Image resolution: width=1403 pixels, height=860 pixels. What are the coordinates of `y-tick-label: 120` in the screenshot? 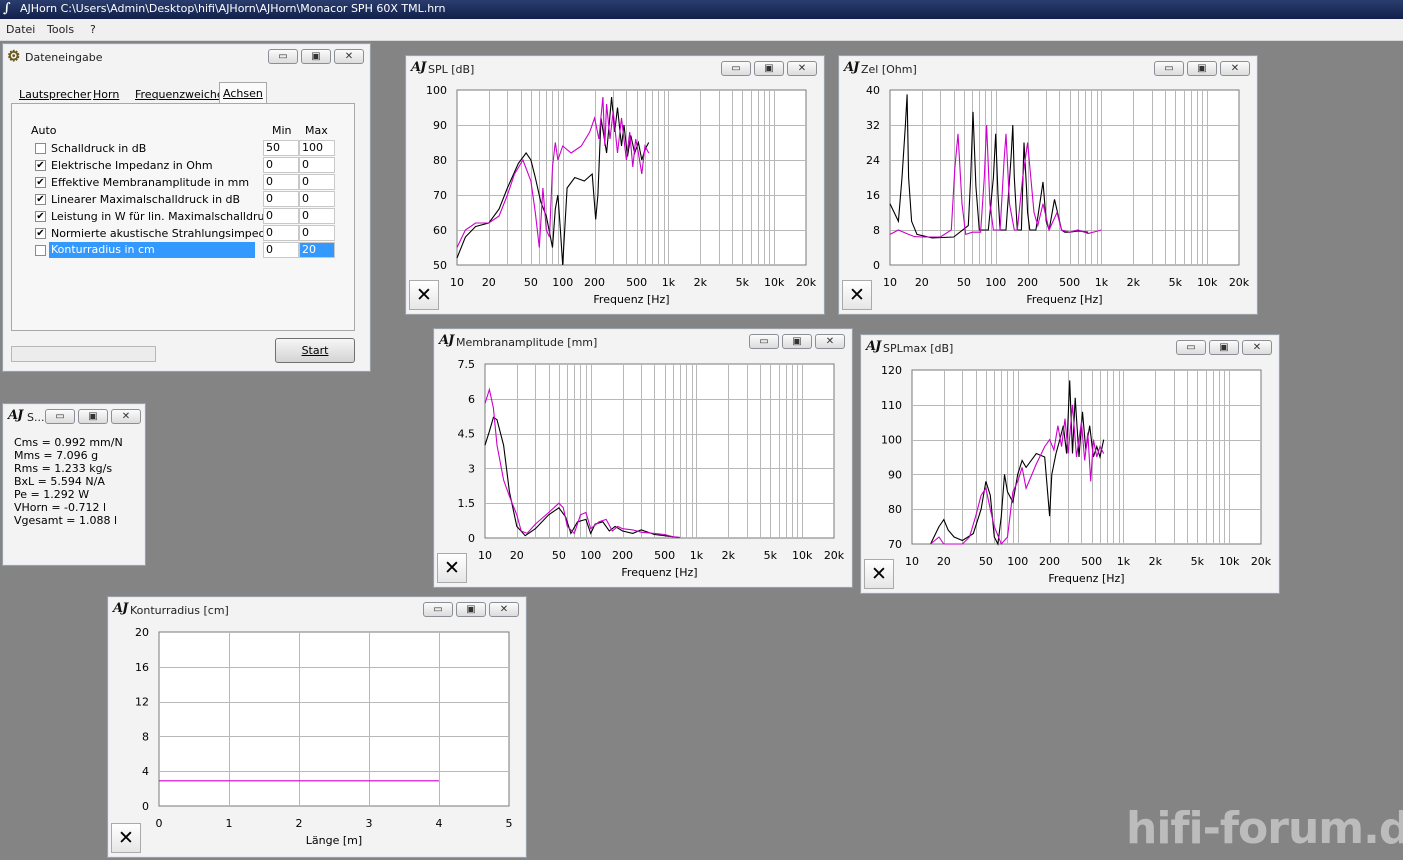 It's located at (891, 370).